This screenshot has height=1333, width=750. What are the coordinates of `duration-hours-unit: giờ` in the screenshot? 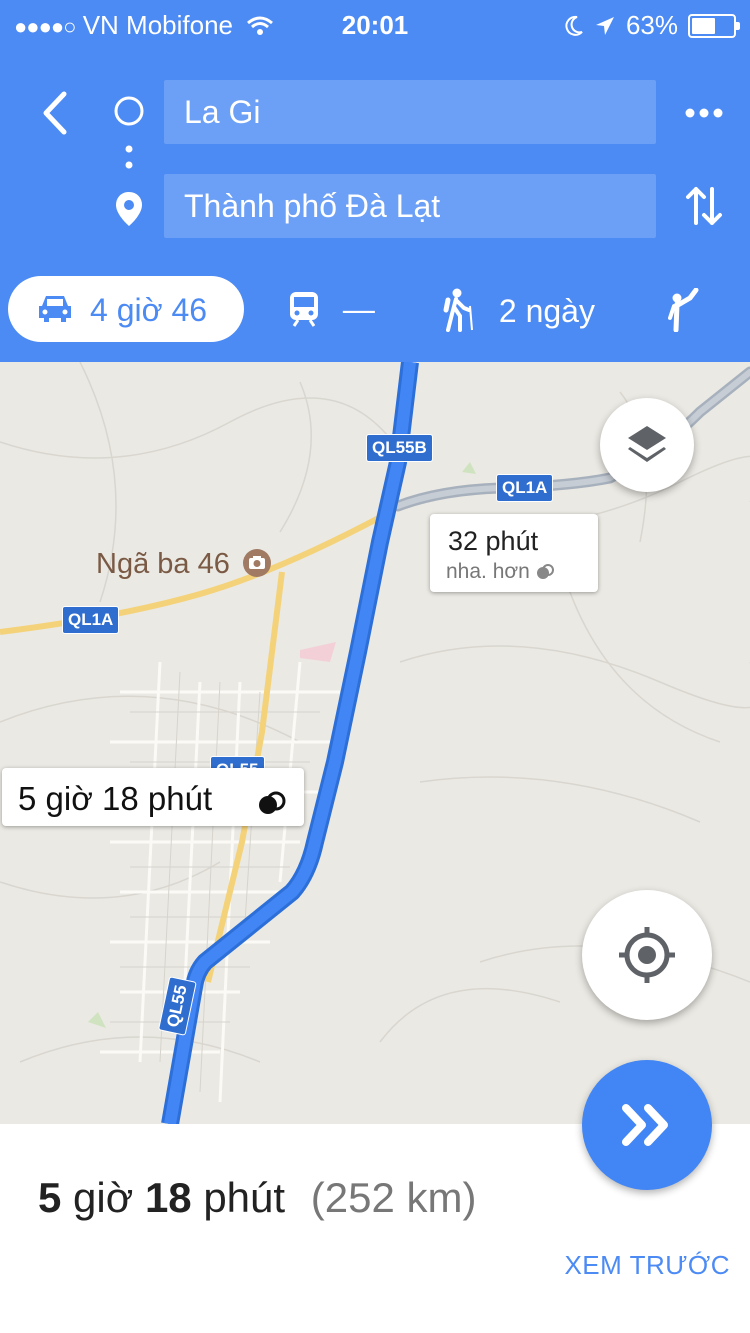 It's located at (103, 1197).